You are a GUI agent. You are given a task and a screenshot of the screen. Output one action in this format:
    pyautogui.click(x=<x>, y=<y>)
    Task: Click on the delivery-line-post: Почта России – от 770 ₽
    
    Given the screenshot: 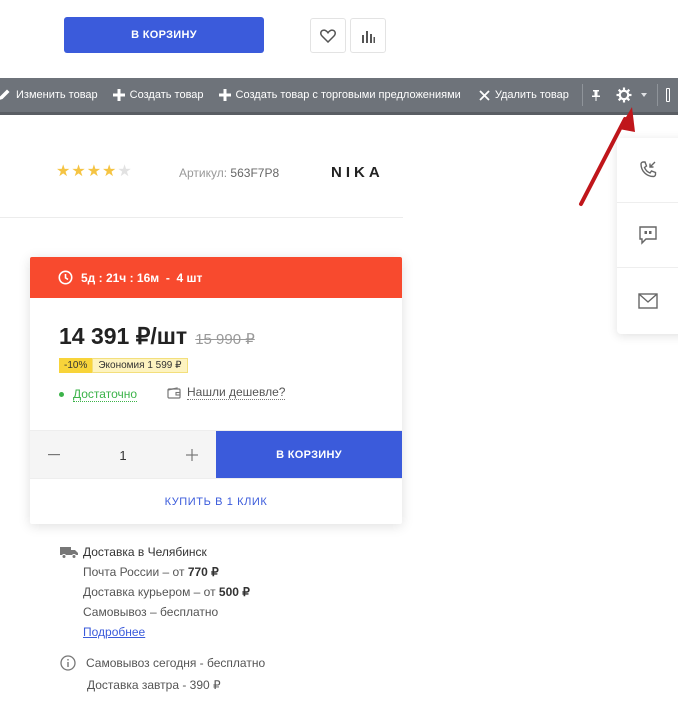 What is the action you would take?
    pyautogui.click(x=166, y=572)
    